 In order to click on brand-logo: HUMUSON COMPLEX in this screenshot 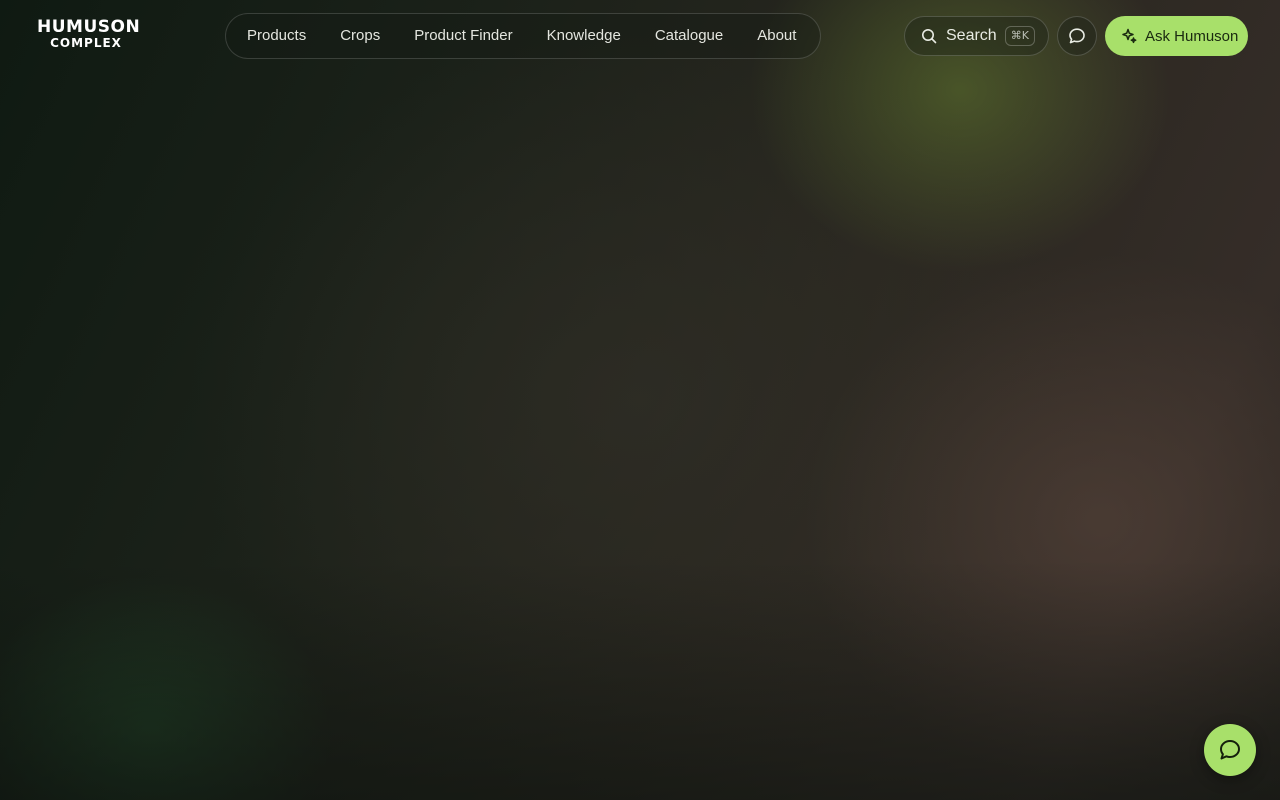, I will do `click(89, 34)`.